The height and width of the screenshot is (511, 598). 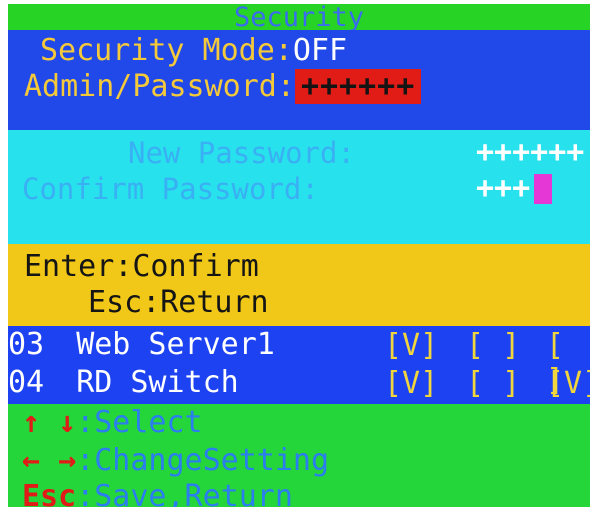 I want to click on help-change-setting: ← →:ChangeSetting, so click(x=176, y=460).